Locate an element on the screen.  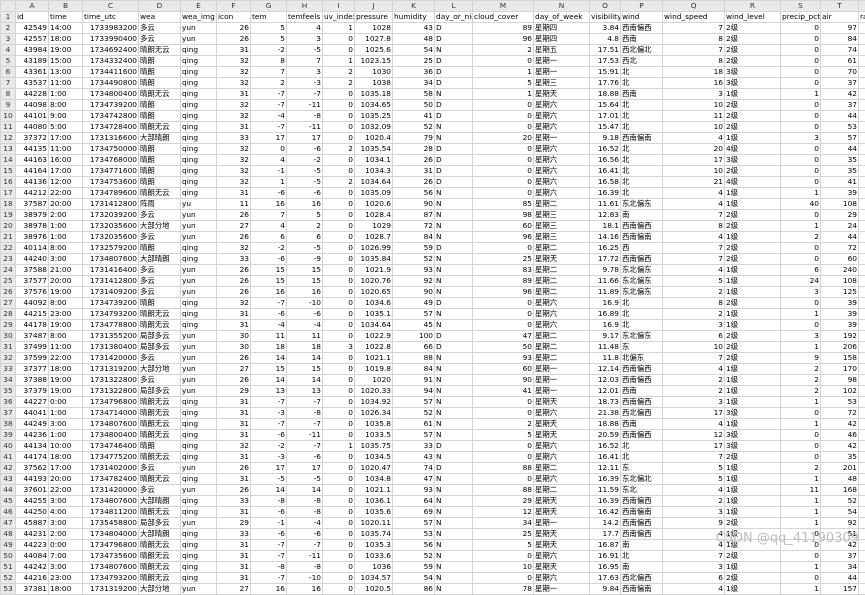
cell: 1035.1 is located at coordinates (374, 314).